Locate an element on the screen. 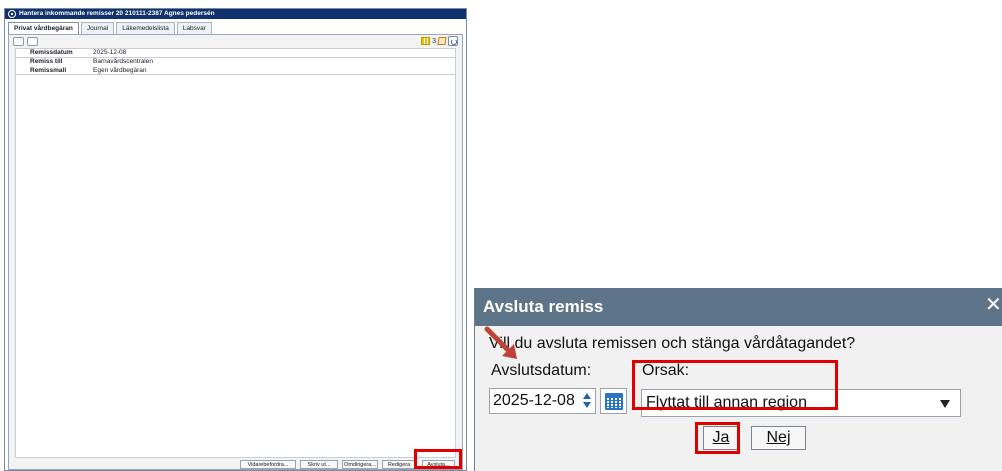 The image size is (1002, 471). grid-icon is located at coordinates (426, 41).